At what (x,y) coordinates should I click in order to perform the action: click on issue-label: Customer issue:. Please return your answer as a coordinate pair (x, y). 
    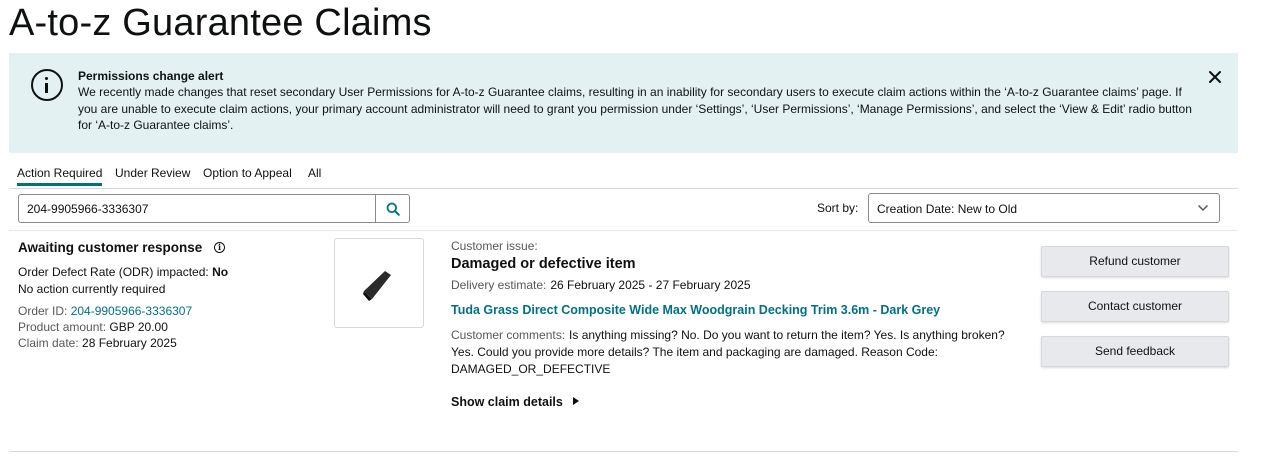
    Looking at the image, I should click on (494, 246).